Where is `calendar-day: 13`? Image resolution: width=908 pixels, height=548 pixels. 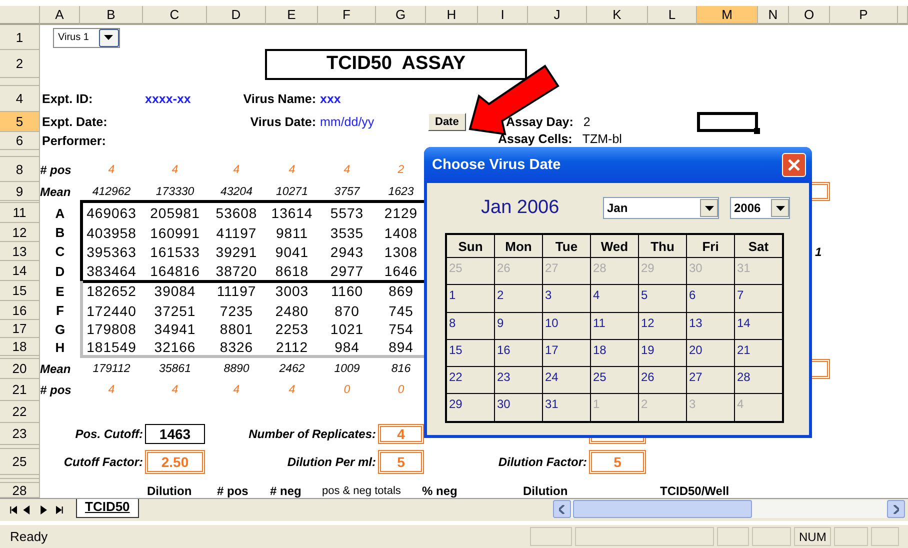
calendar-day: 13 is located at coordinates (711, 326).